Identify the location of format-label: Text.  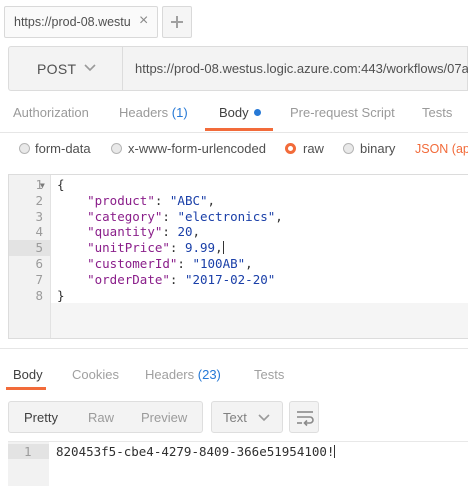
(235, 417).